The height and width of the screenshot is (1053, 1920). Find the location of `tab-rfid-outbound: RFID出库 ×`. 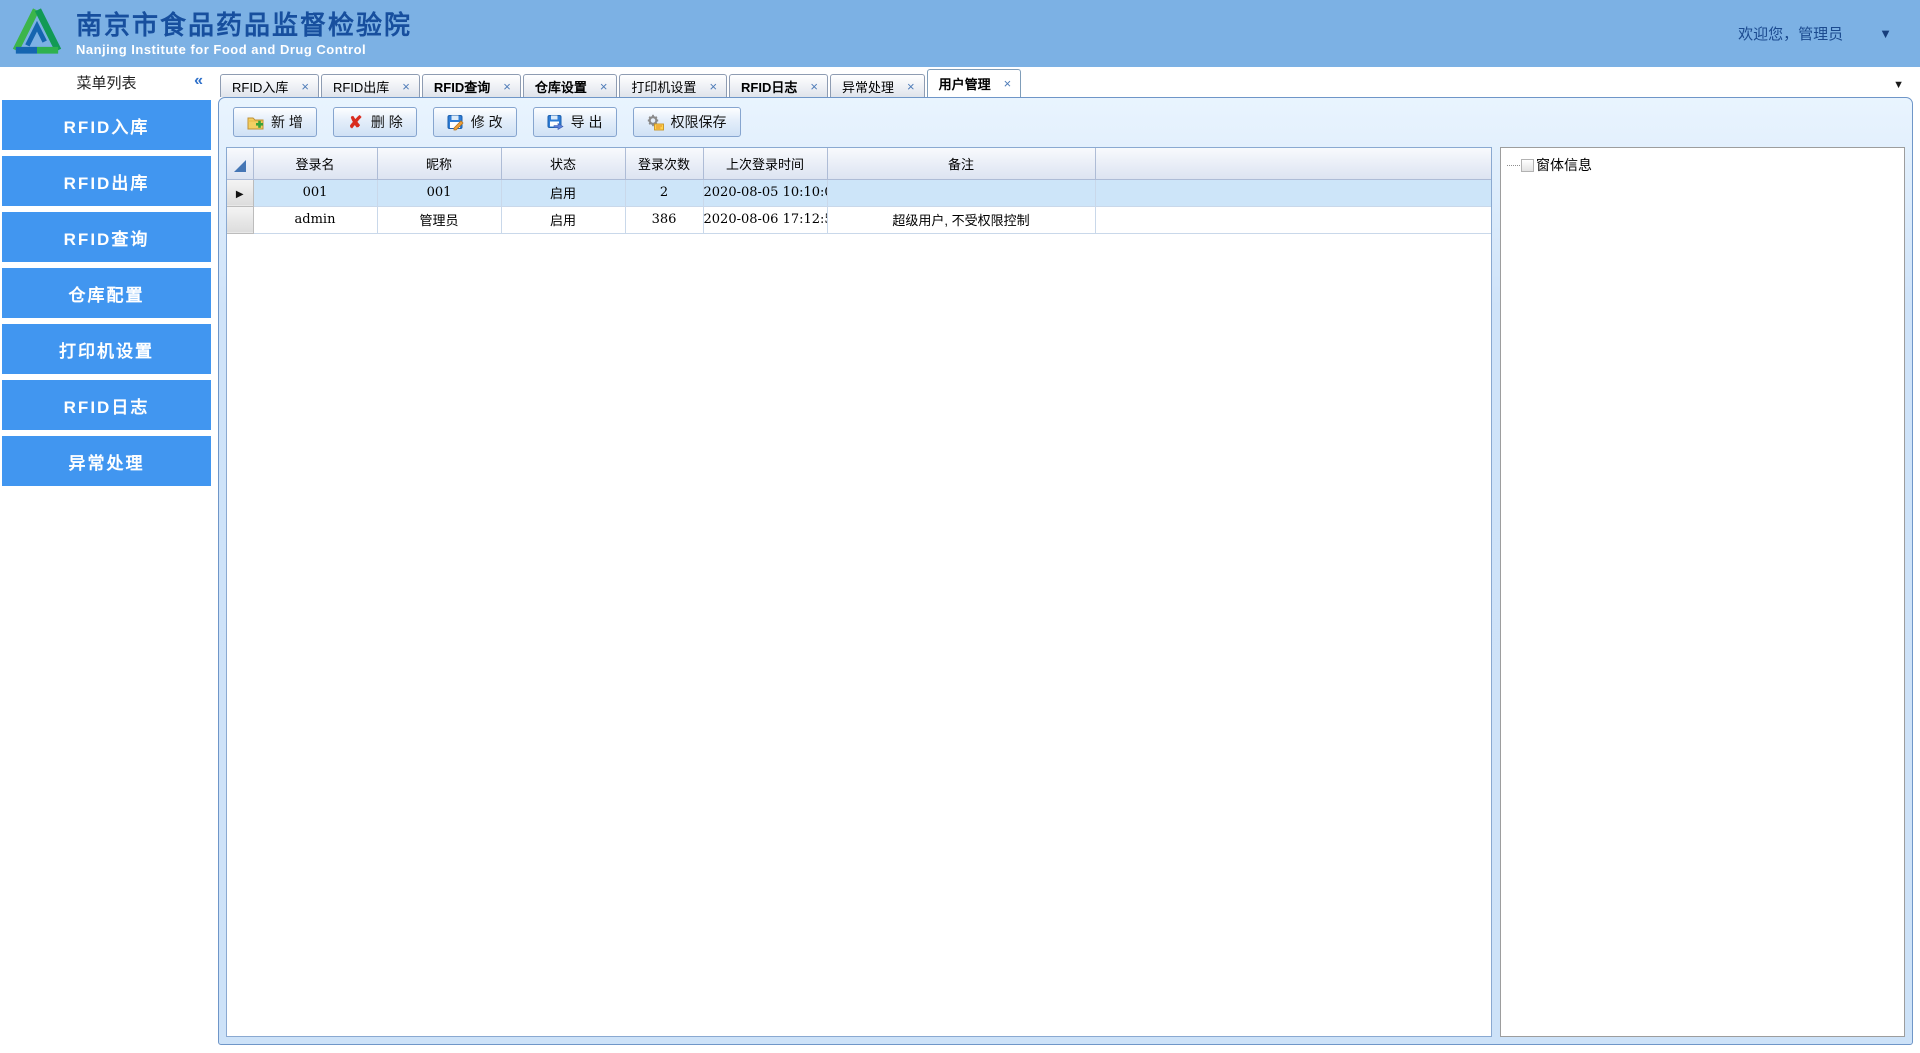

tab-rfid-outbound: RFID出库 × is located at coordinates (370, 85).